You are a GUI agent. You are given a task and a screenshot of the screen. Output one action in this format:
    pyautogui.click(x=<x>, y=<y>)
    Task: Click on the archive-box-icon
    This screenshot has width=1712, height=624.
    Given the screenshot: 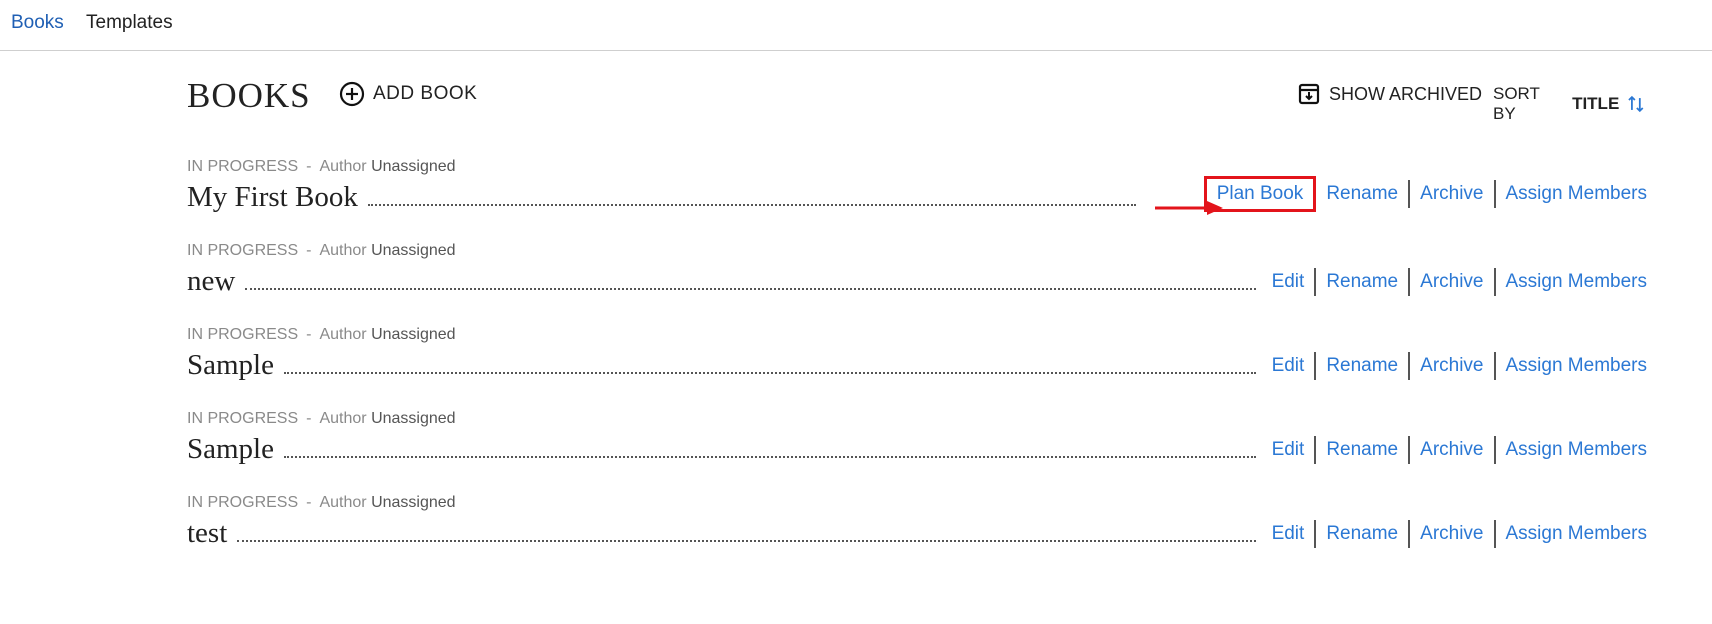 What is the action you would take?
    pyautogui.click(x=1309, y=94)
    